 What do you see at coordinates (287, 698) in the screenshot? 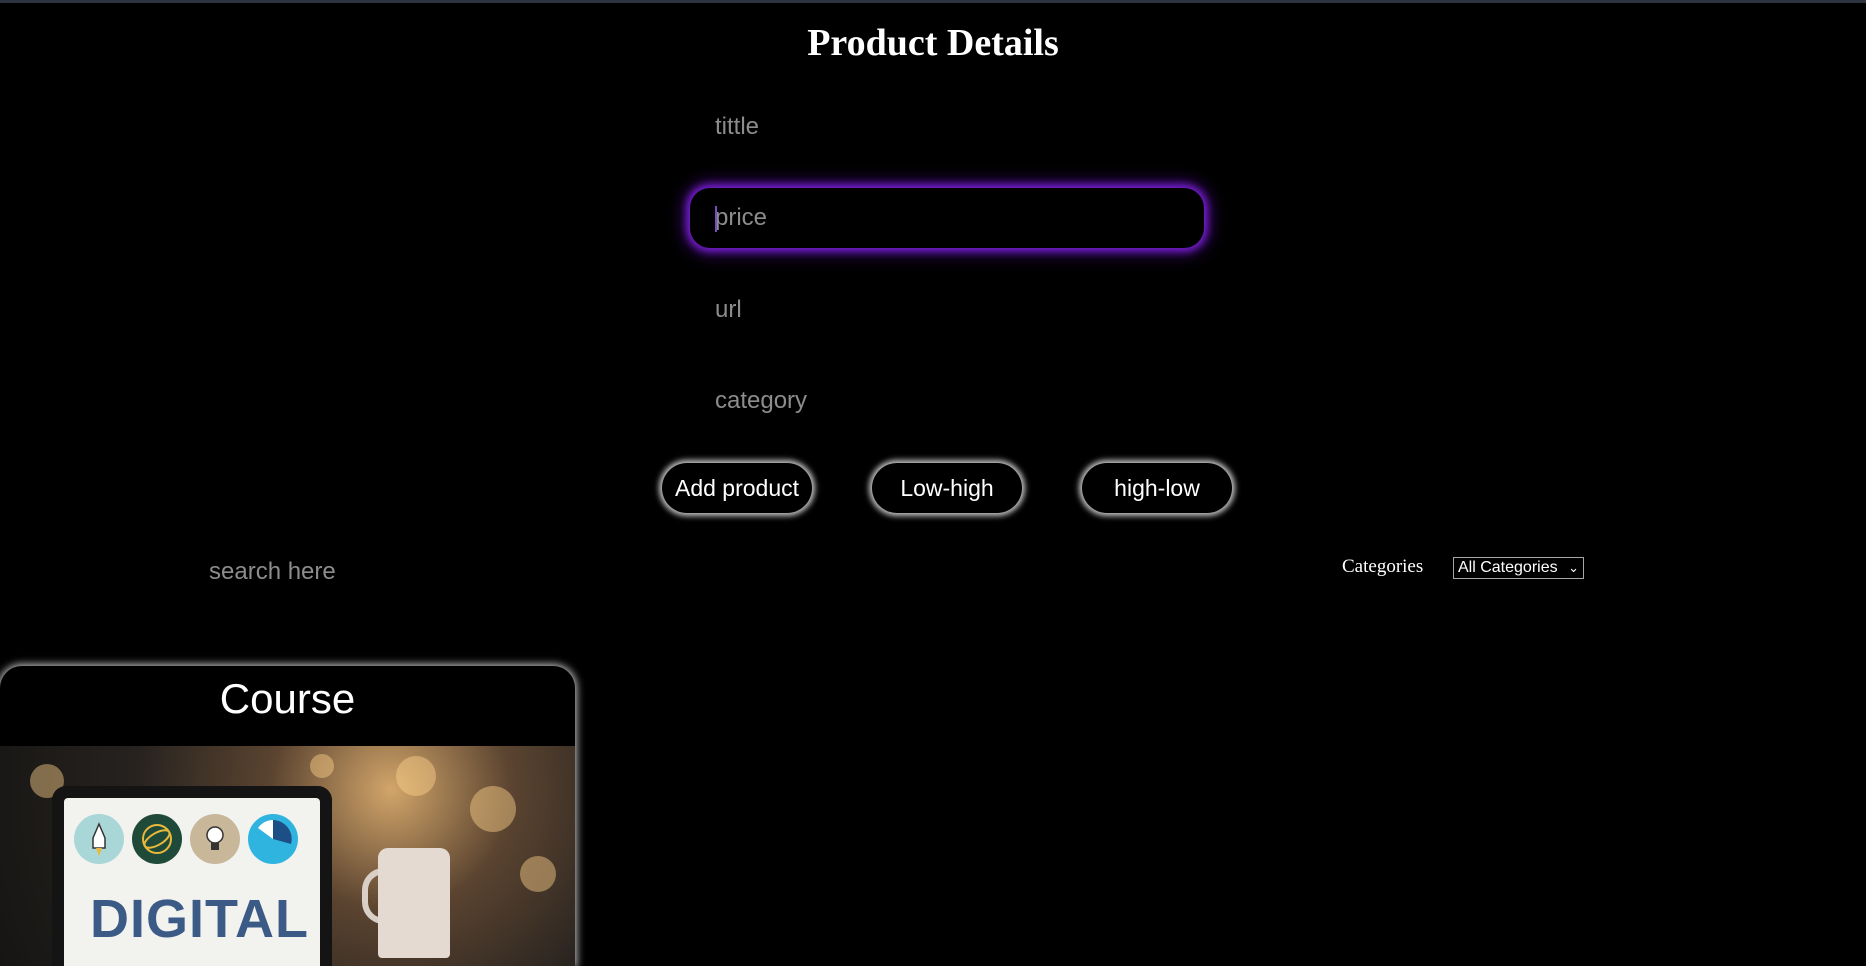
I see `card-title: Course` at bounding box center [287, 698].